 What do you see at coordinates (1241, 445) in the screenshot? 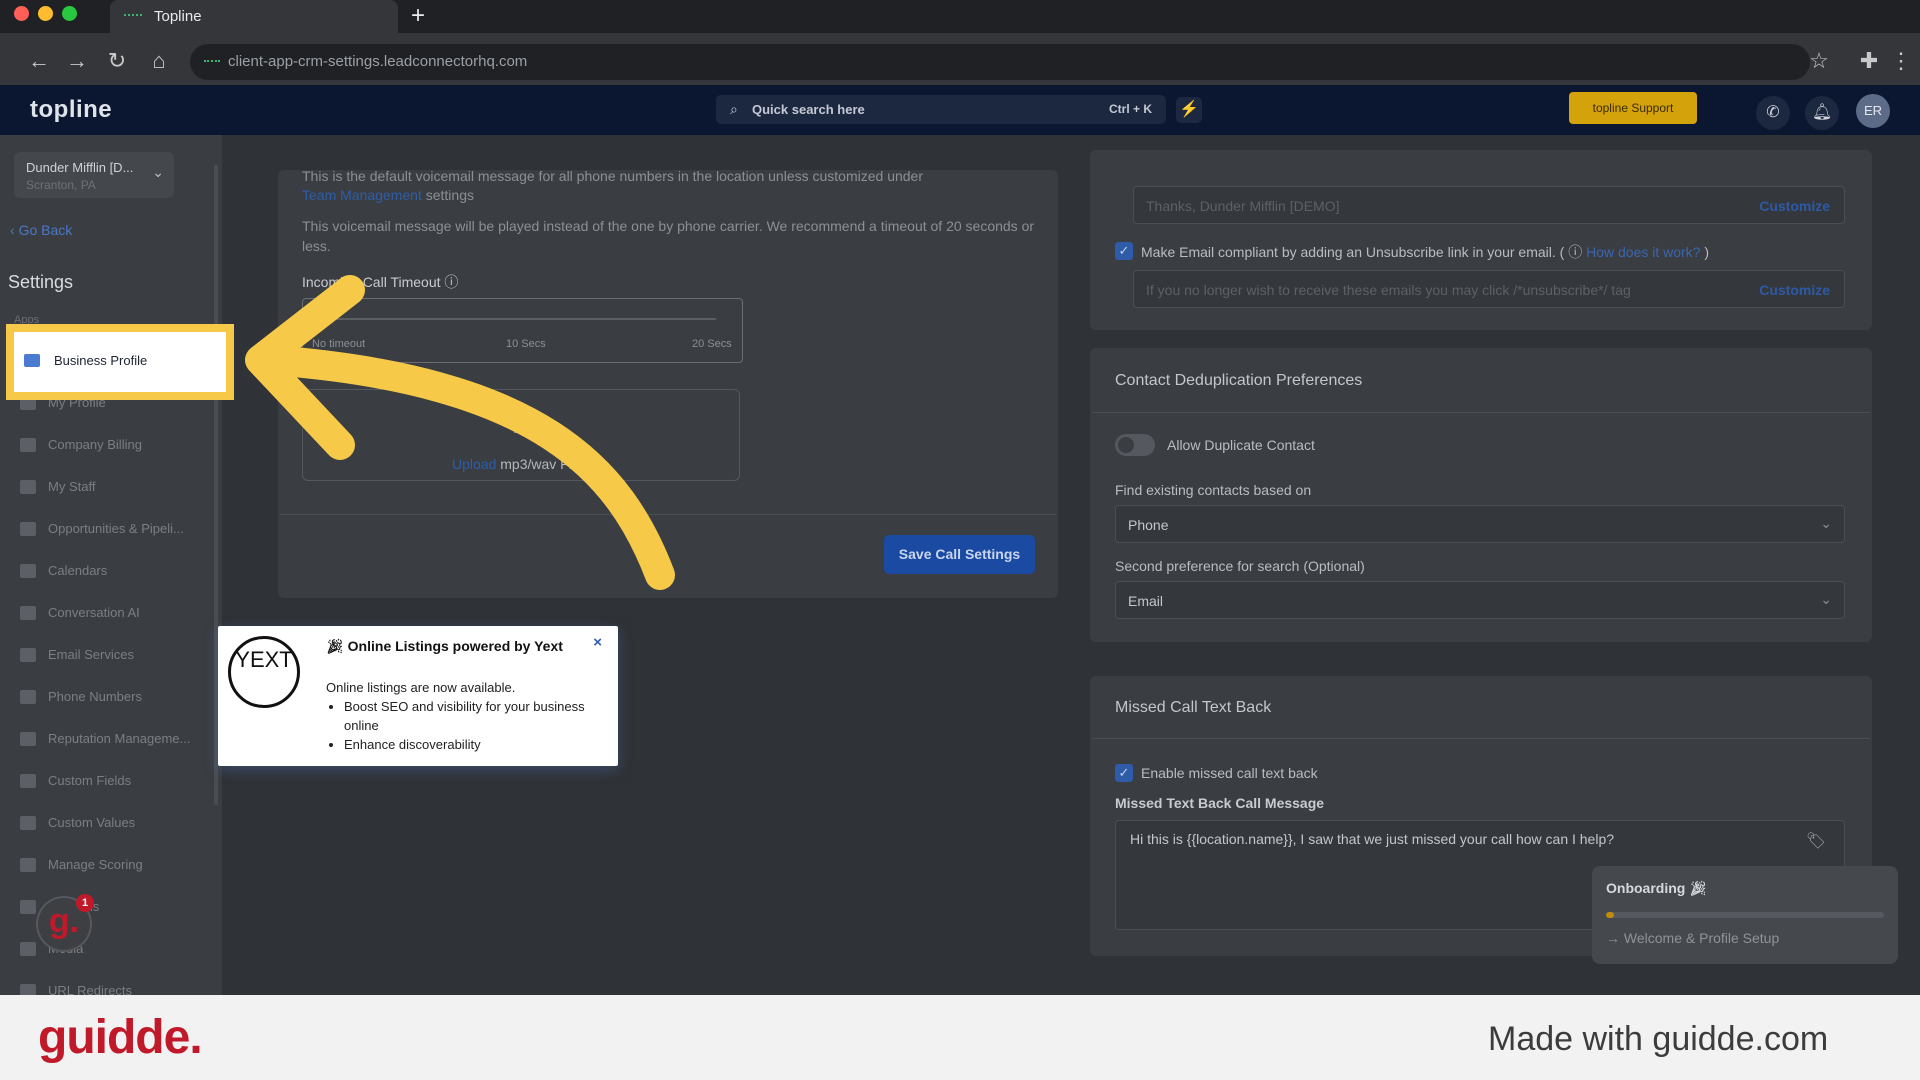
I see `allow-duplicate-label: Allow Duplicate Contact` at bounding box center [1241, 445].